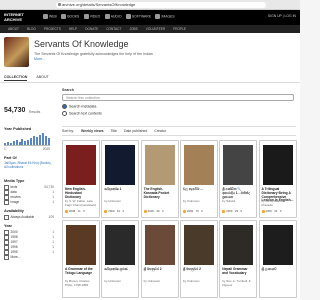 Image resolution: width=320 pixels, height=300 pixels. I want to click on nav-donate: DONATE, so click(91, 29).